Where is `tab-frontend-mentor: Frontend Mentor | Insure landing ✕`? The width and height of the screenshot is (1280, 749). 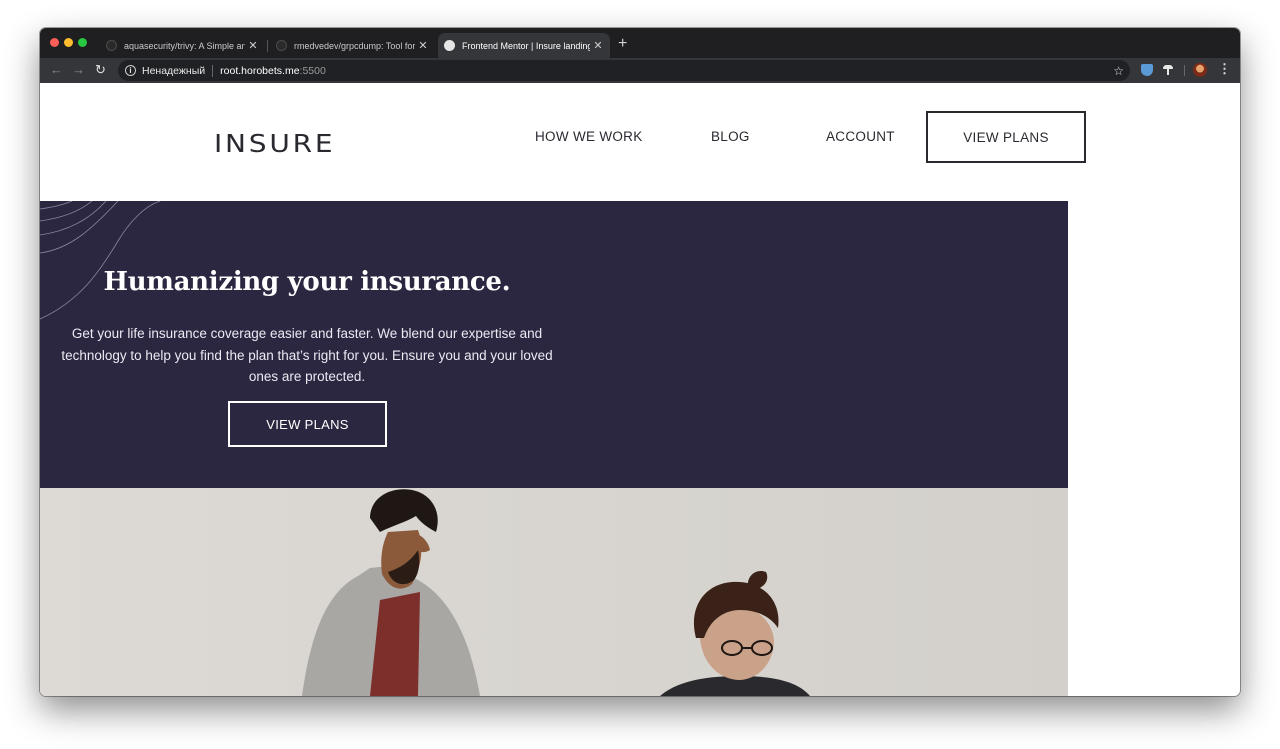
tab-frontend-mentor: Frontend Mentor | Insure landing ✕ is located at coordinates (524, 45).